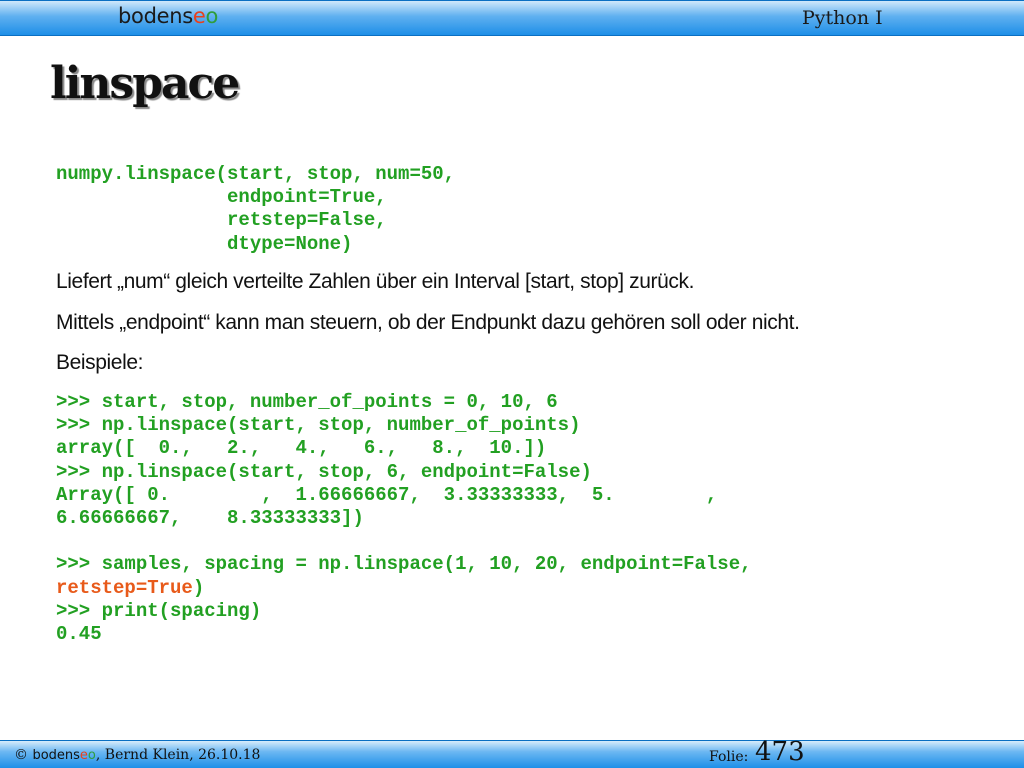  Describe the element at coordinates (178, 755) in the screenshot. I see `author-date: , Bernd Klein, 26.10.18` at that location.